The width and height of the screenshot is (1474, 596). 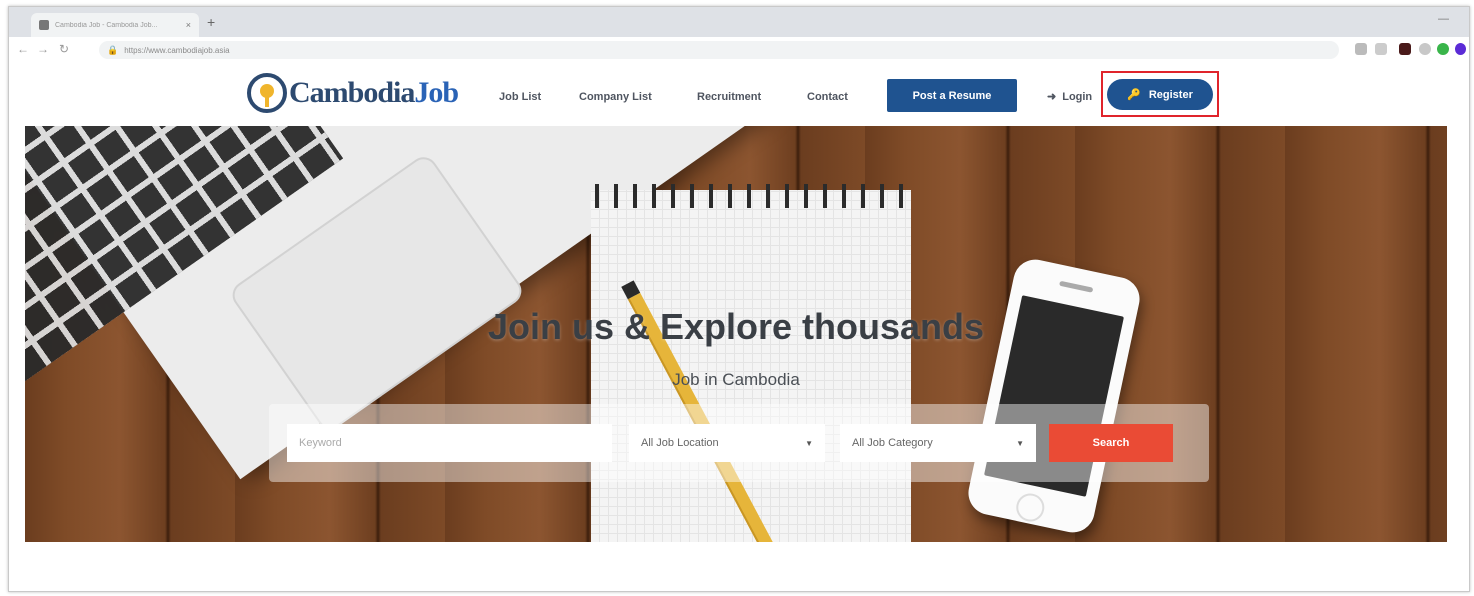 What do you see at coordinates (751, 196) in the screenshot?
I see `notebook-spiral` at bounding box center [751, 196].